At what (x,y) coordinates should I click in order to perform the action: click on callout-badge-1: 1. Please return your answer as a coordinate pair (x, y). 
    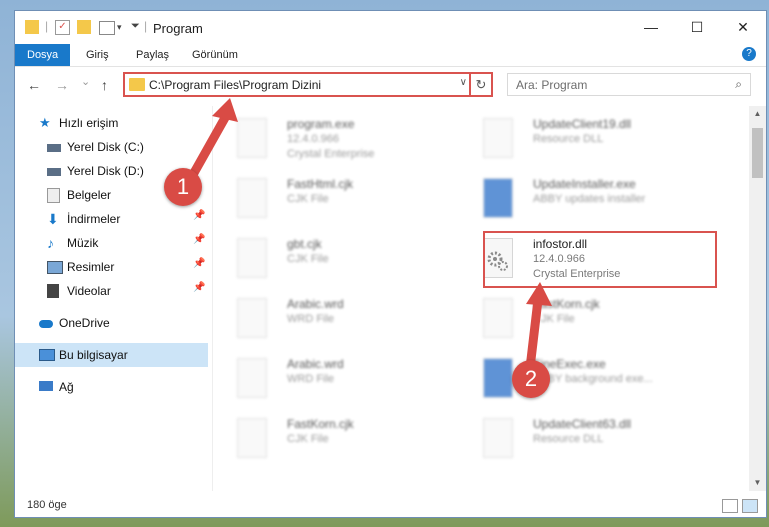
    Looking at the image, I should click on (183, 187).